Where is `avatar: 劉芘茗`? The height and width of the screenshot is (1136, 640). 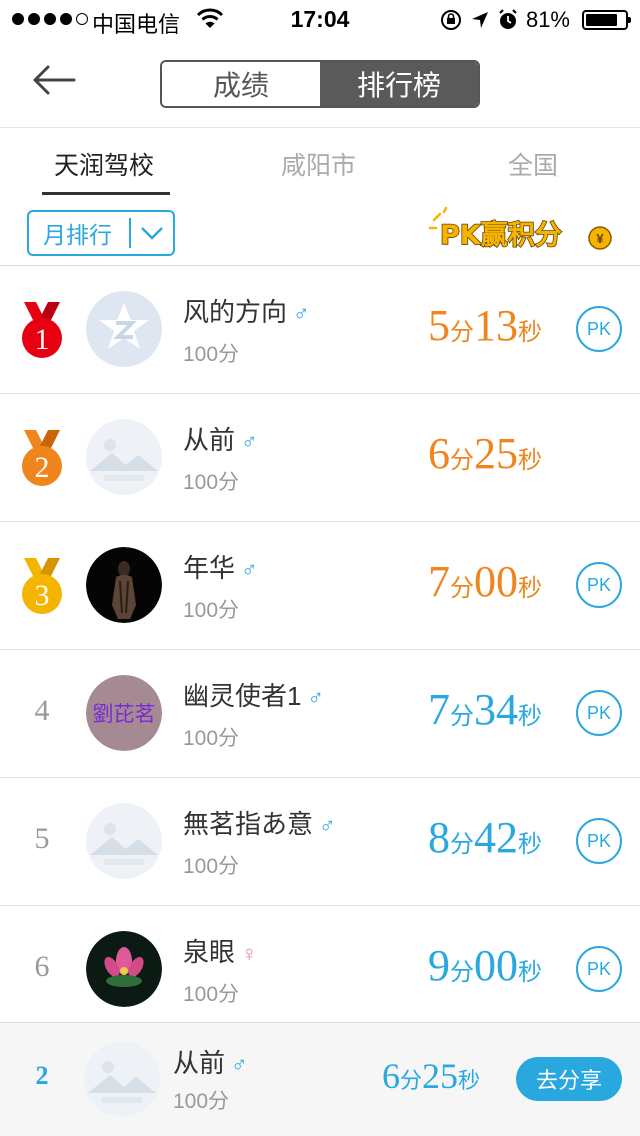 avatar: 劉芘茗 is located at coordinates (124, 713).